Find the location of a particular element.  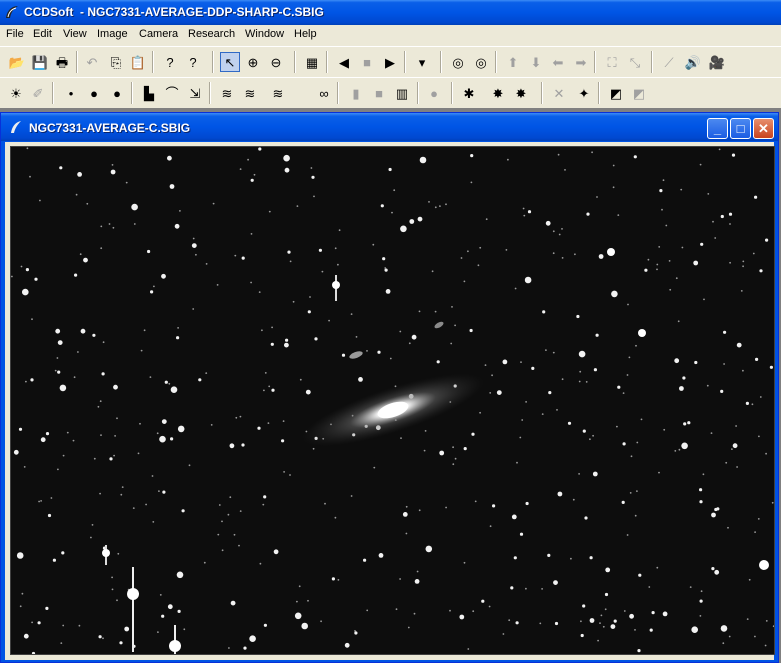

toolbar-separator is located at coordinates (496, 62).